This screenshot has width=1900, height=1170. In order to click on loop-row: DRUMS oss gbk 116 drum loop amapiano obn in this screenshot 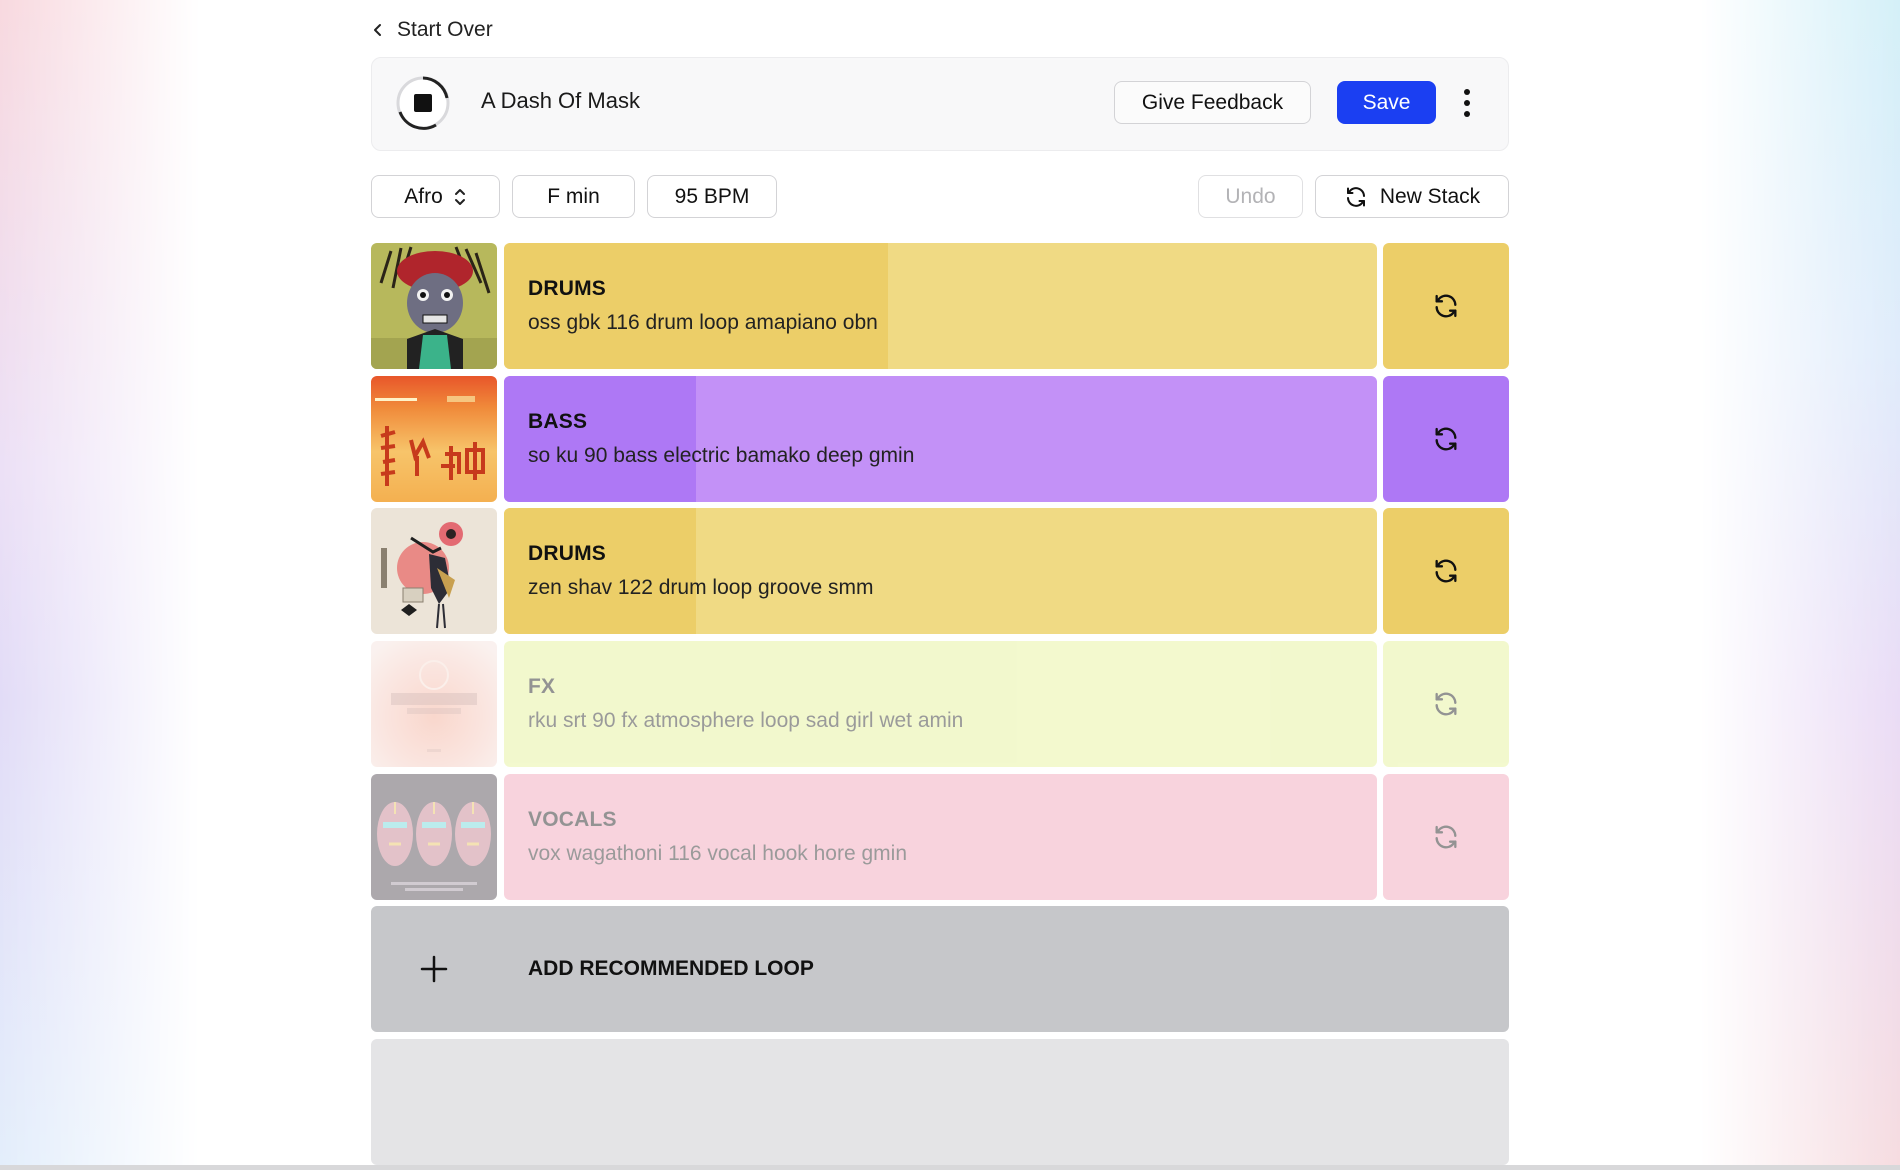, I will do `click(940, 306)`.